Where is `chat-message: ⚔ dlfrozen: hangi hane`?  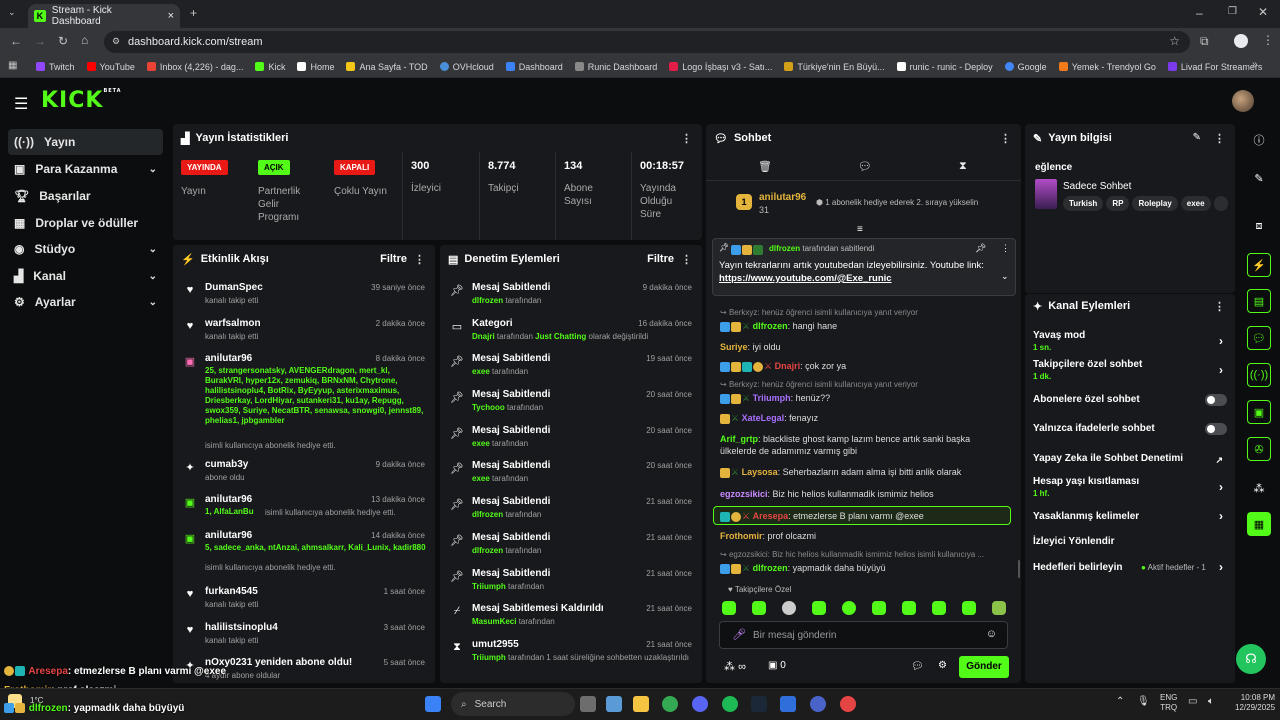
chat-message: ⚔ dlfrozen: hangi hane is located at coordinates (862, 326).